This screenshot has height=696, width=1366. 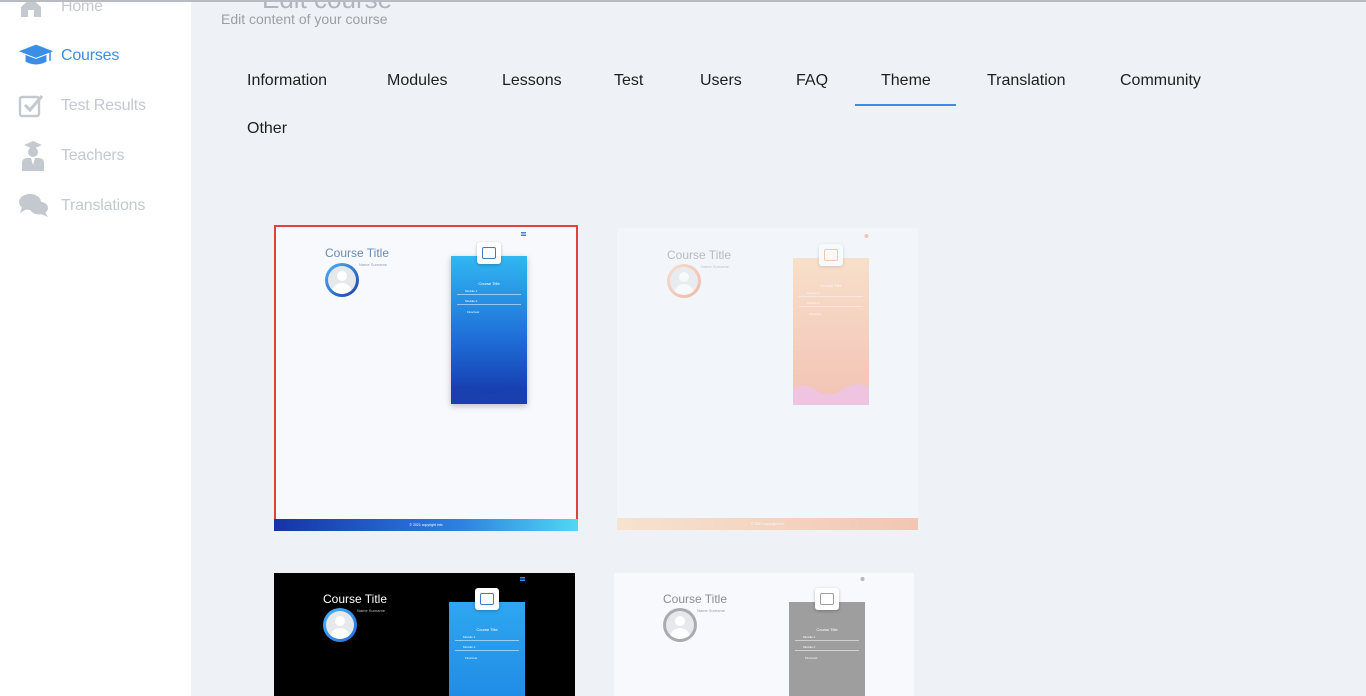 I want to click on teacher-icon, so click(x=36, y=156).